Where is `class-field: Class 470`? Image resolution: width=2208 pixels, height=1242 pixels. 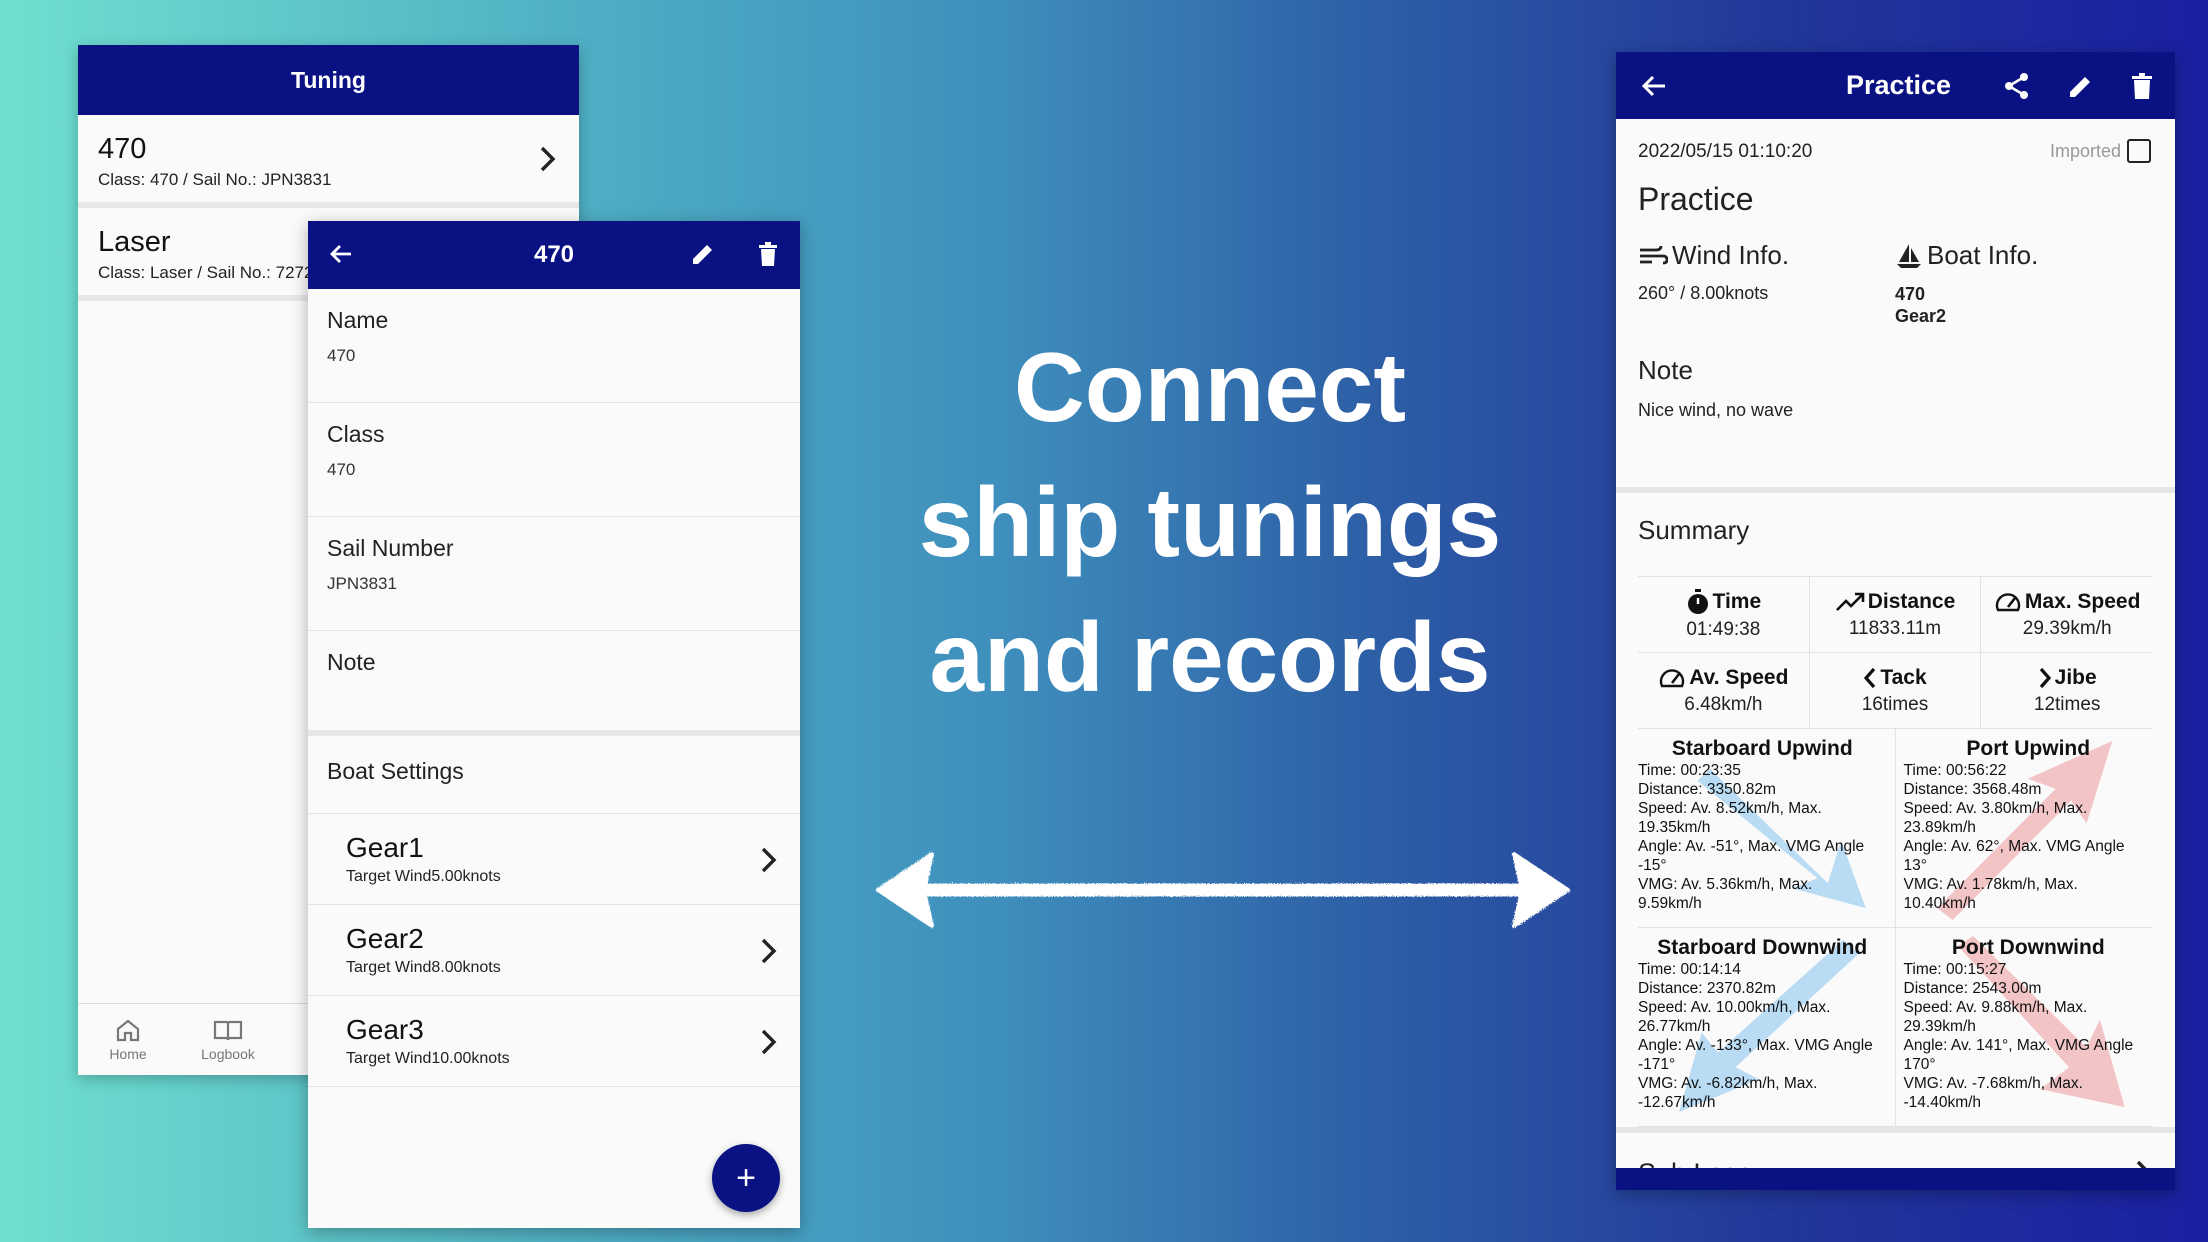 class-field: Class 470 is located at coordinates (554, 460).